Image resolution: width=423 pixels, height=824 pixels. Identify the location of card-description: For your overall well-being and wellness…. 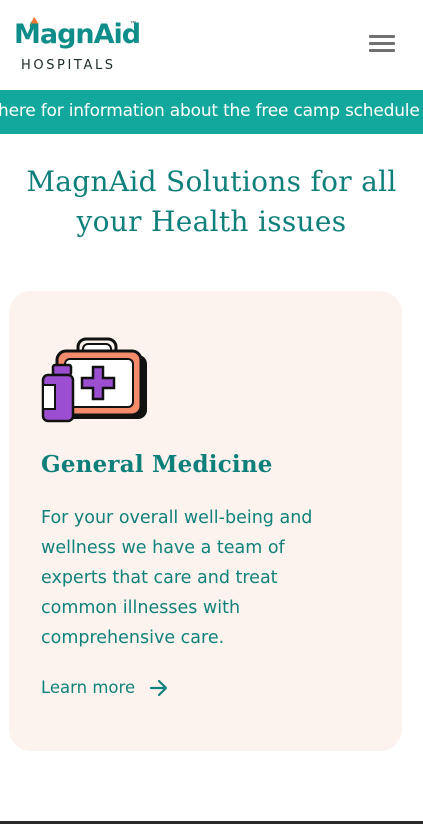
(177, 578).